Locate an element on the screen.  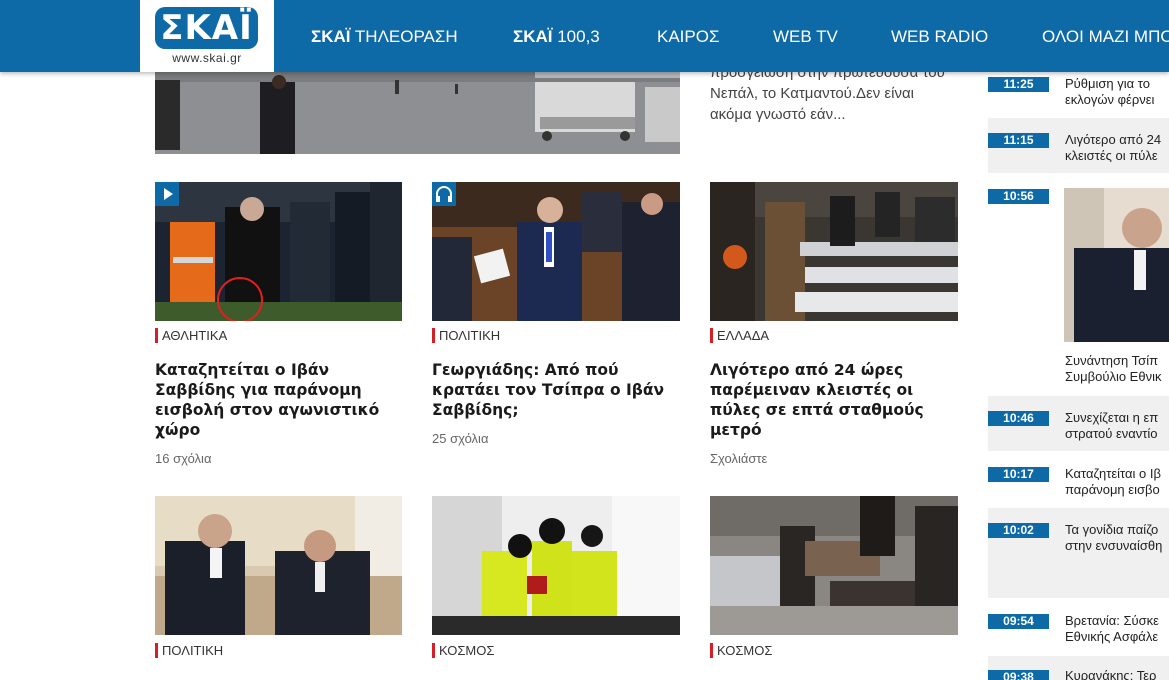
ticker-time: 10:17 is located at coordinates (1018, 474).